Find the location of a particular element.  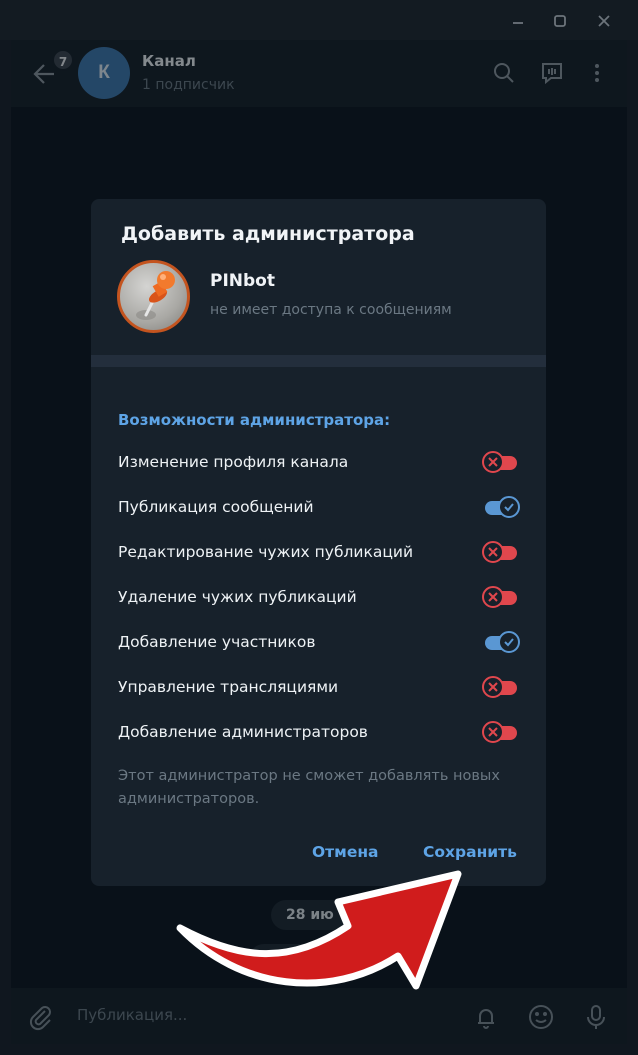

permission-row: Добавление участников is located at coordinates (318, 643).